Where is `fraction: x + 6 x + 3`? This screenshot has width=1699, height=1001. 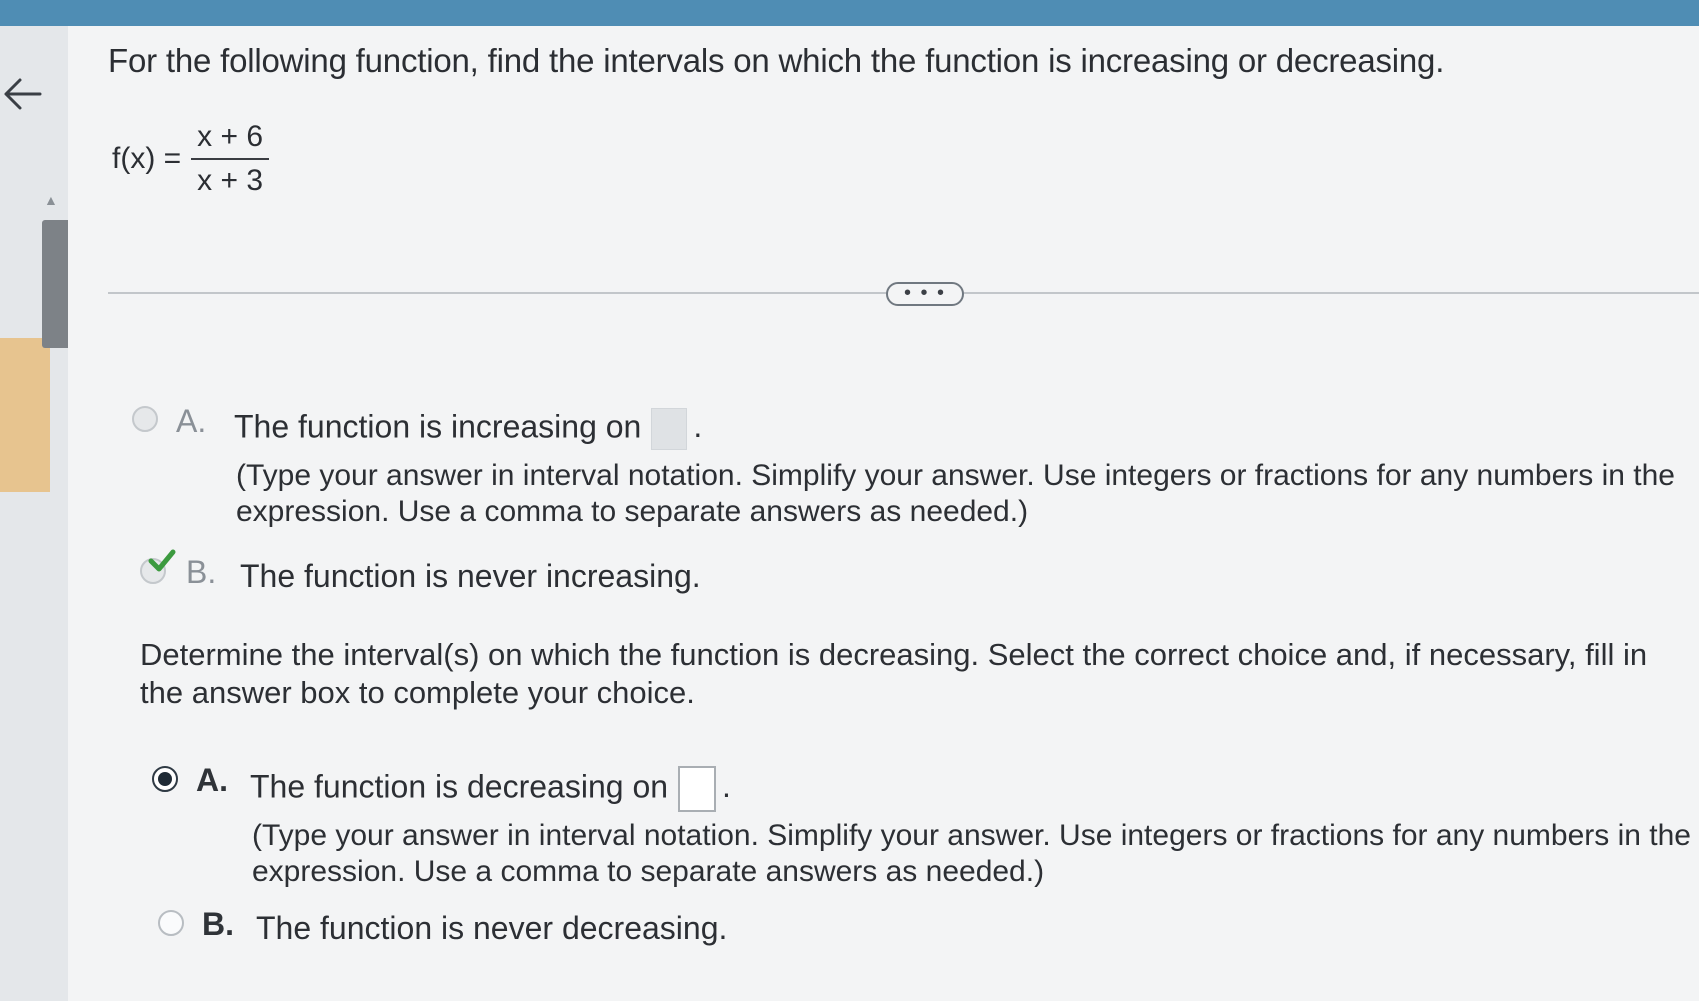 fraction: x + 6 x + 3 is located at coordinates (230, 159).